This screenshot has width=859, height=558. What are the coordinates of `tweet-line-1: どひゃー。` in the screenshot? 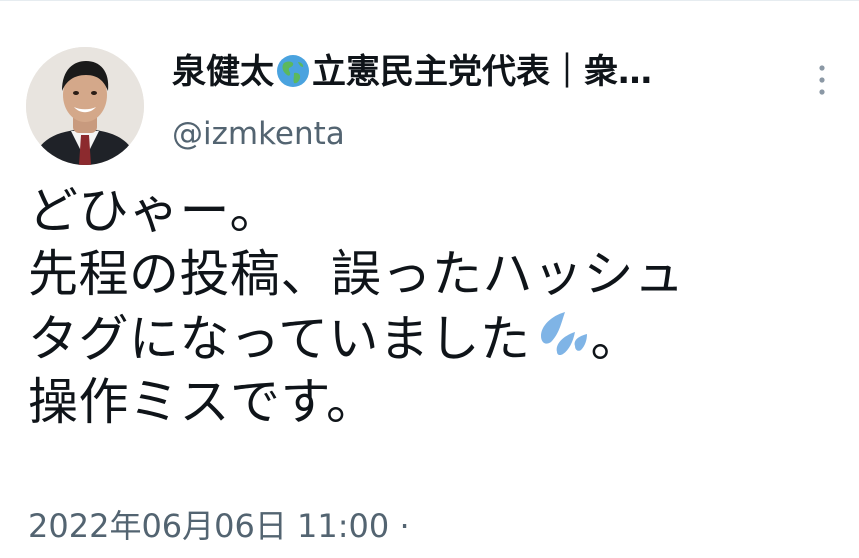 It's located at (154, 211).